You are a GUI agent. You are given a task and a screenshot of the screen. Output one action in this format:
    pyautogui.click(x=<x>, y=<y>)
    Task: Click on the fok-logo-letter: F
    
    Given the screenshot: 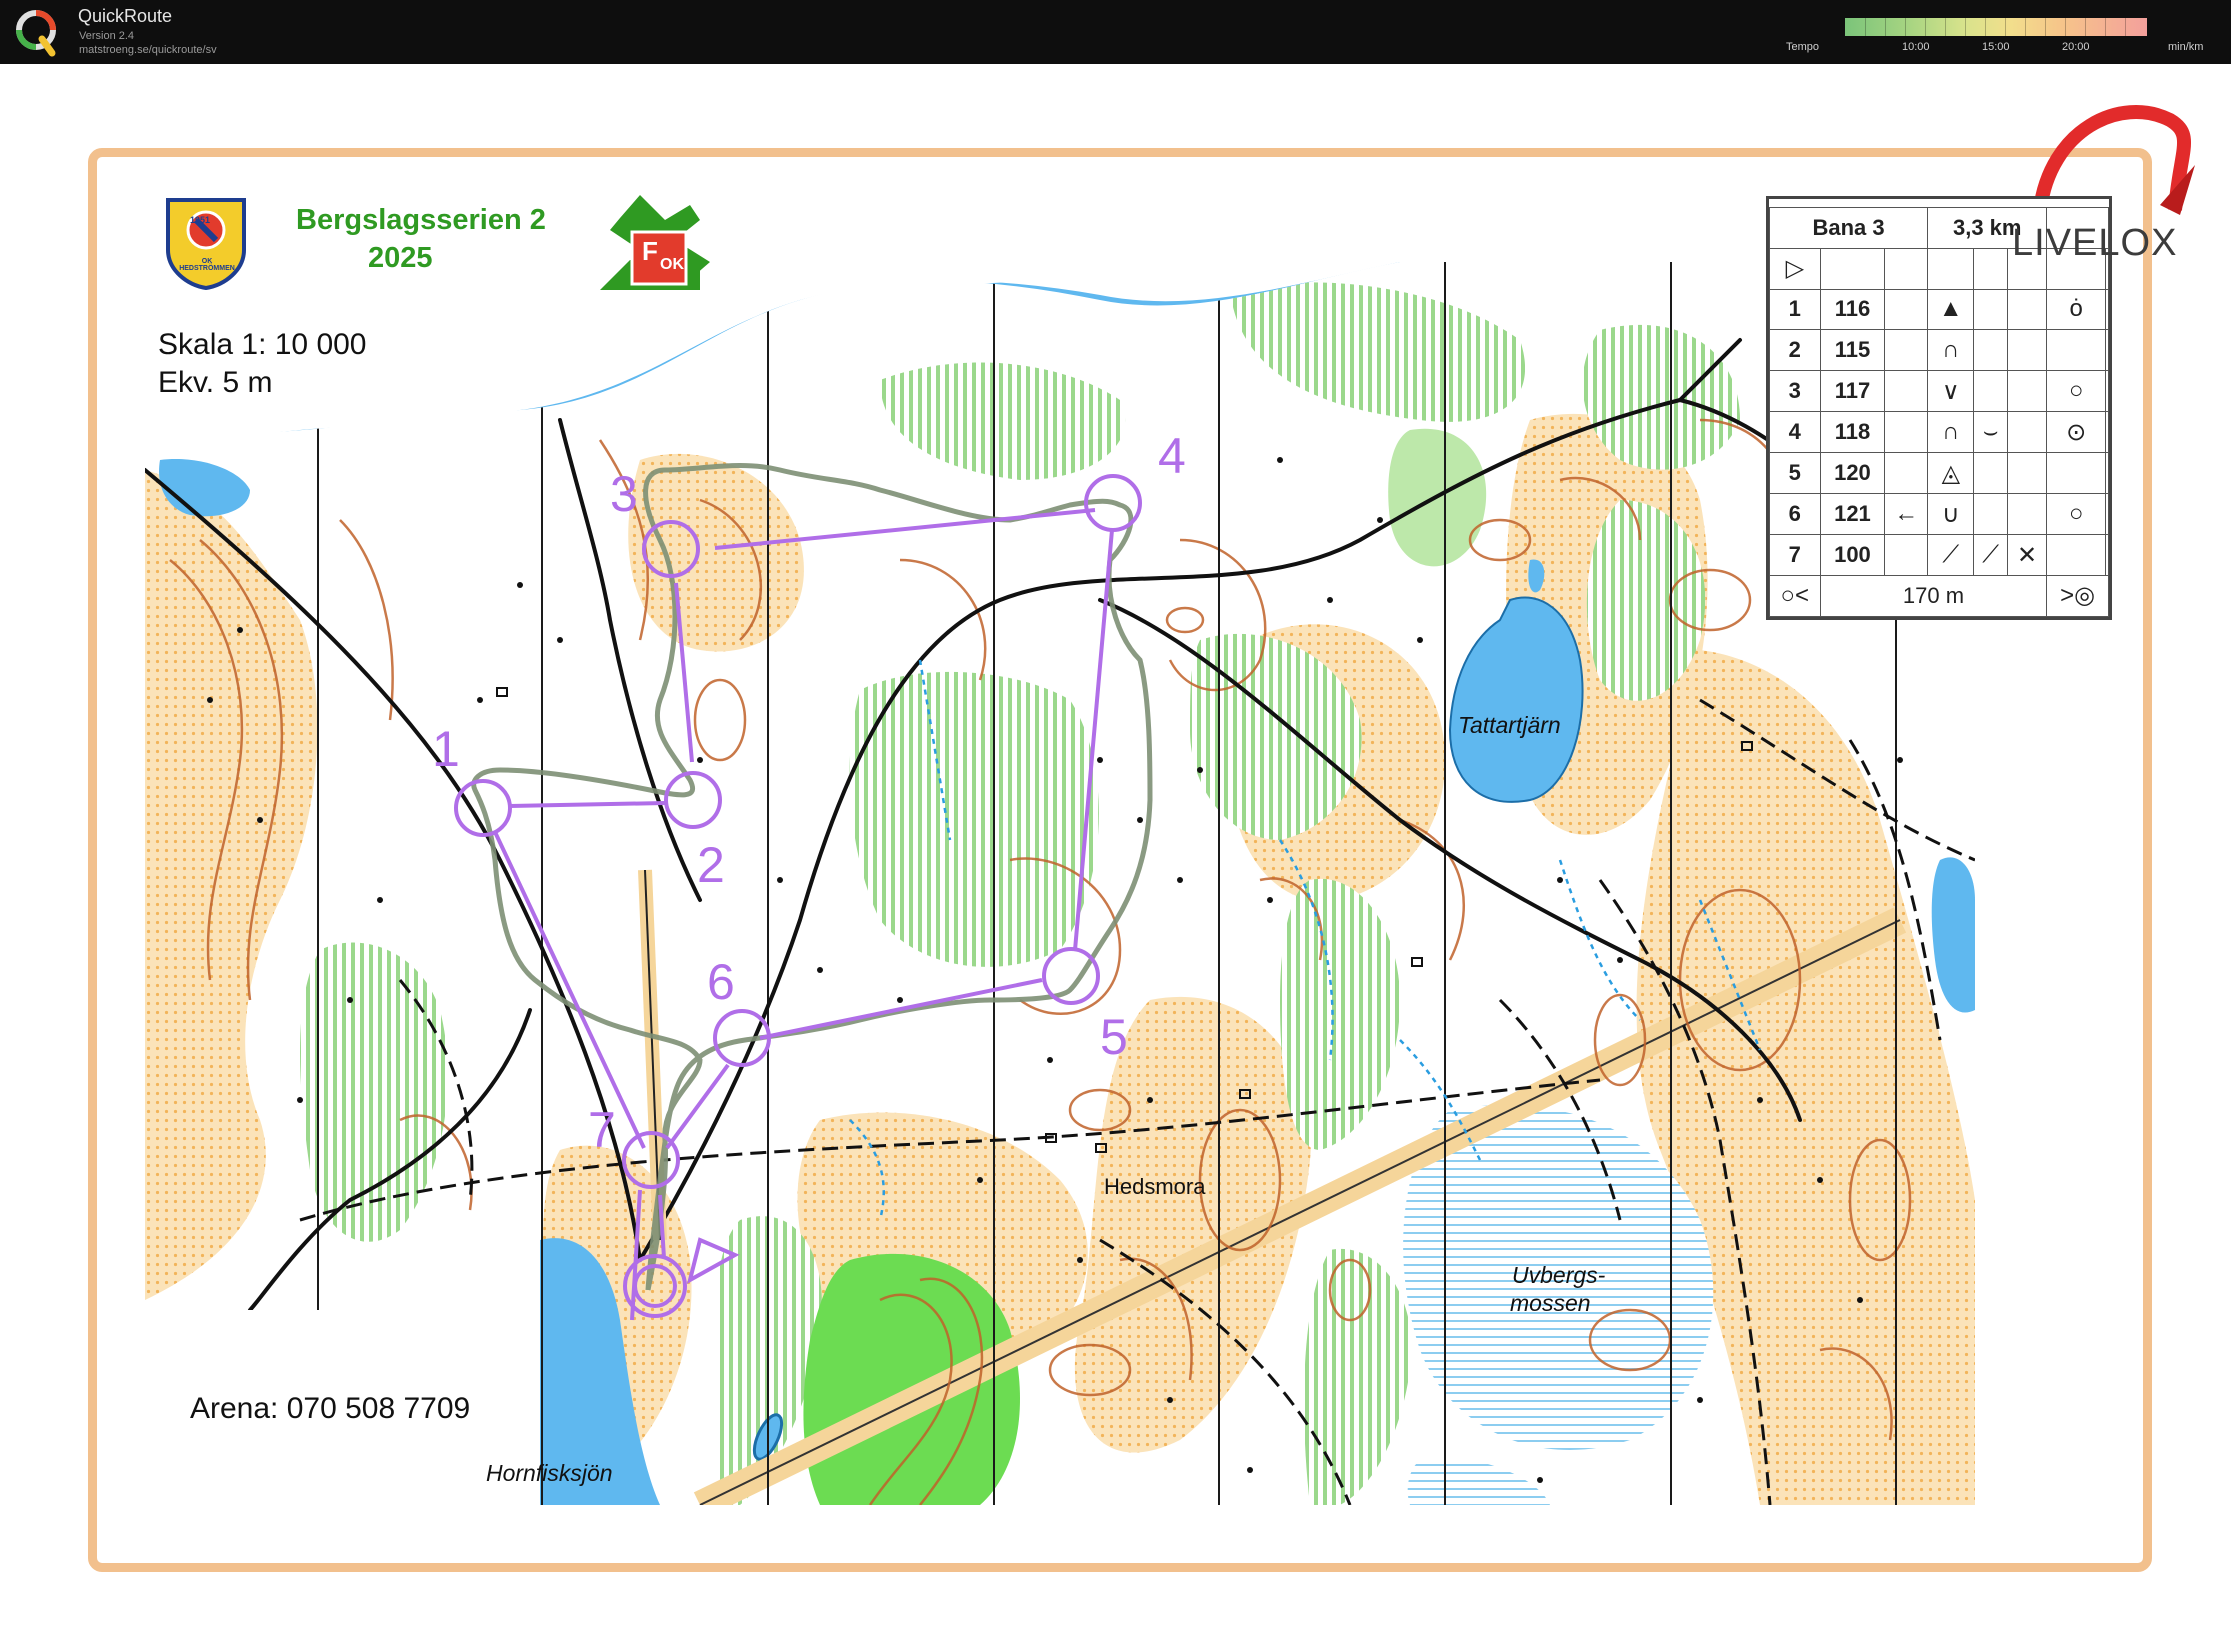 What is the action you would take?
    pyautogui.click(x=650, y=251)
    